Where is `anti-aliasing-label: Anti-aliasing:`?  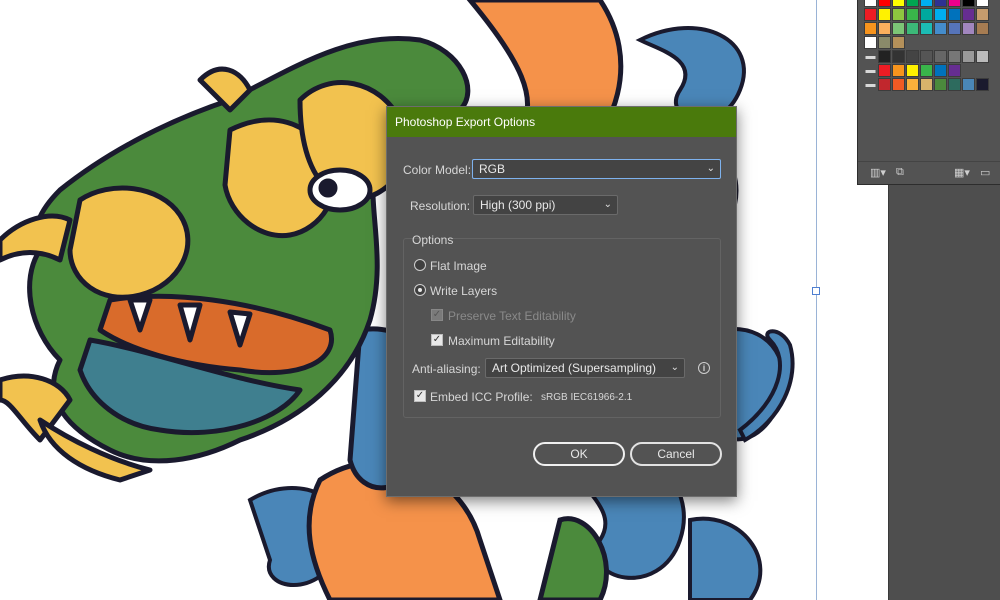
anti-aliasing-label: Anti-aliasing: is located at coordinates (446, 369).